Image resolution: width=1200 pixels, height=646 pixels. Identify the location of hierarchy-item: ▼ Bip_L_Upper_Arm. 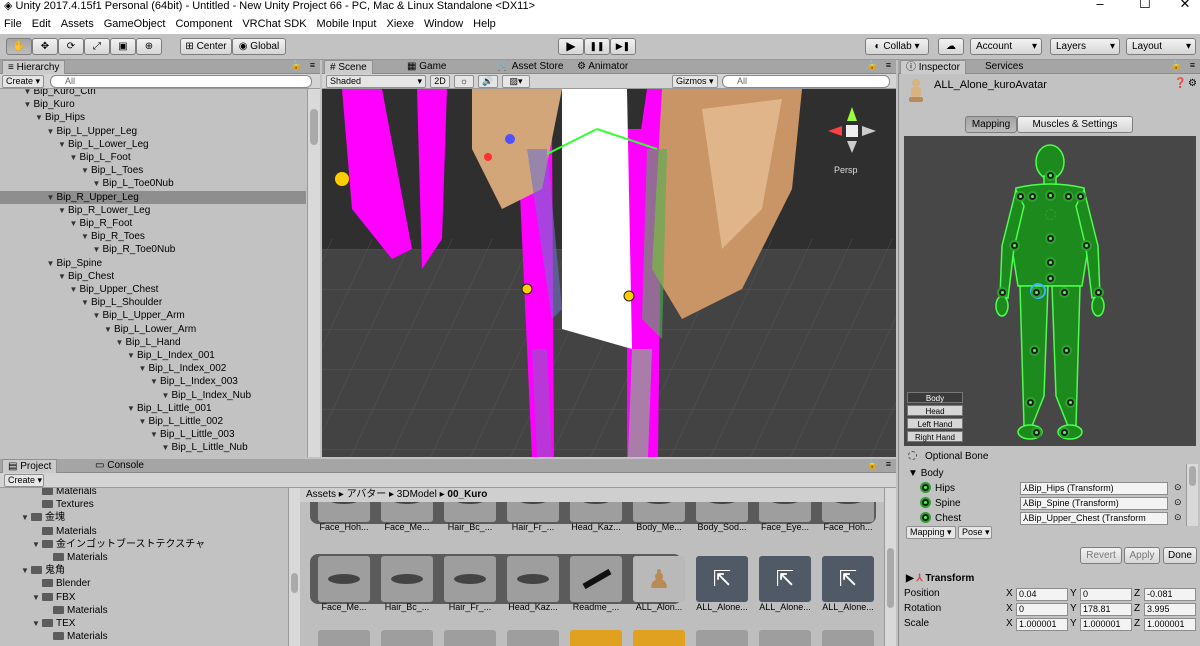
(153, 315).